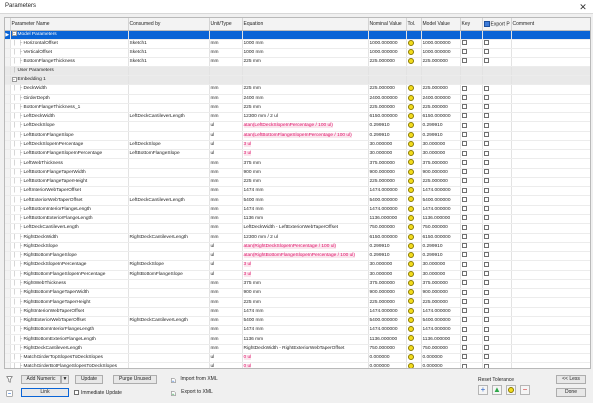 The image size is (593, 403). What do you see at coordinates (297, 35) in the screenshot?
I see `group-row: ▶ − Model Parameters` at bounding box center [297, 35].